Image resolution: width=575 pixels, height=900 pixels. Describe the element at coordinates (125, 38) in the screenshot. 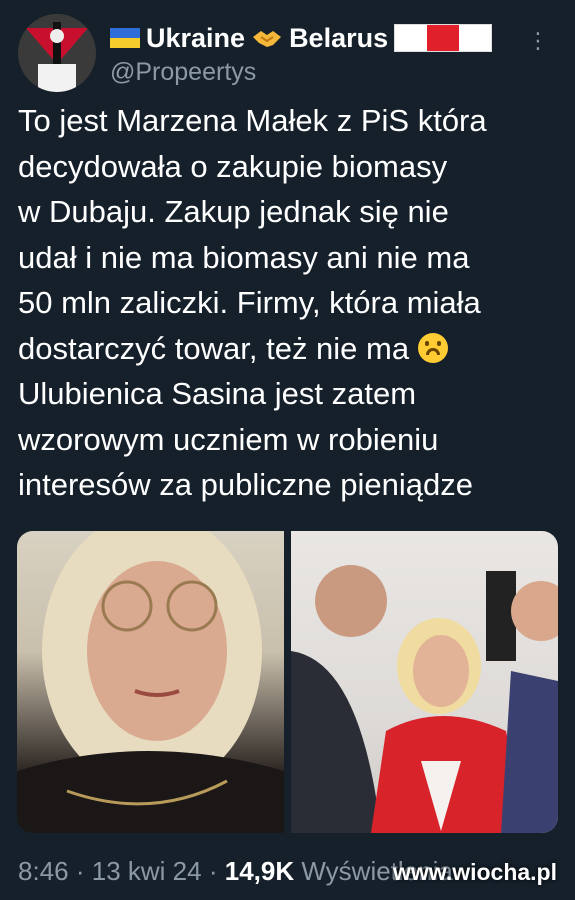

I see `ukraine-flag-icon` at that location.